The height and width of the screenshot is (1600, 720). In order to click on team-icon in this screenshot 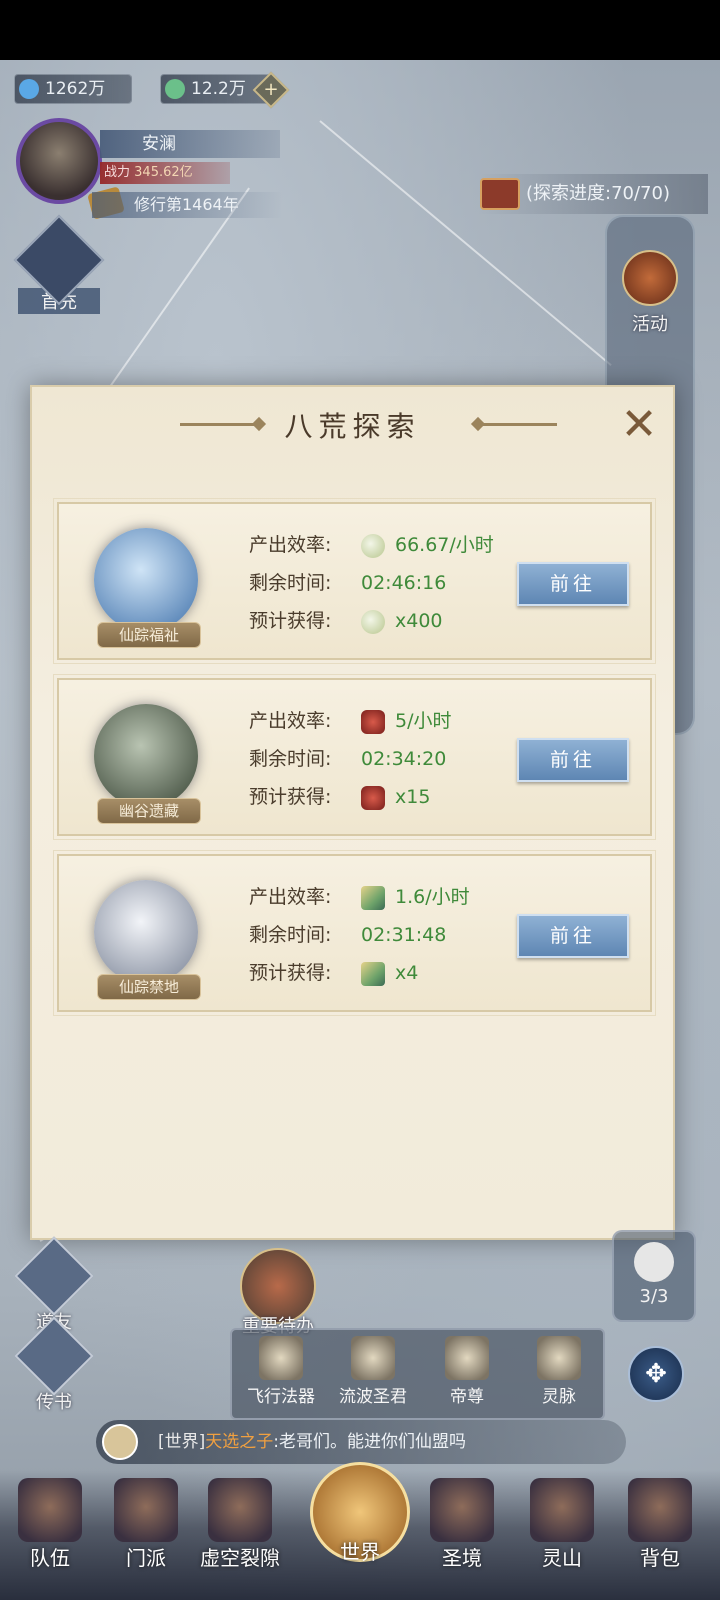, I will do `click(50, 1510)`.